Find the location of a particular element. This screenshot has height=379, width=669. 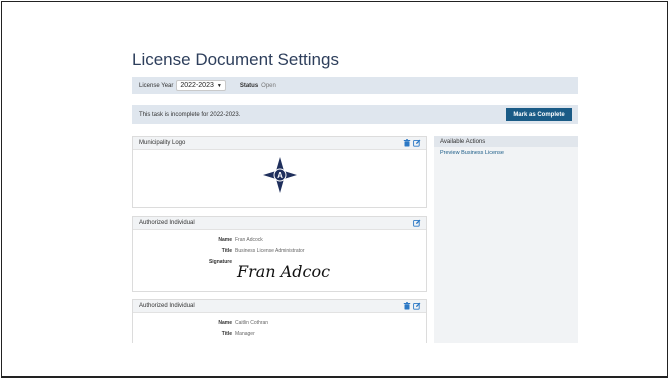

signature-label: Signature is located at coordinates (220, 262).